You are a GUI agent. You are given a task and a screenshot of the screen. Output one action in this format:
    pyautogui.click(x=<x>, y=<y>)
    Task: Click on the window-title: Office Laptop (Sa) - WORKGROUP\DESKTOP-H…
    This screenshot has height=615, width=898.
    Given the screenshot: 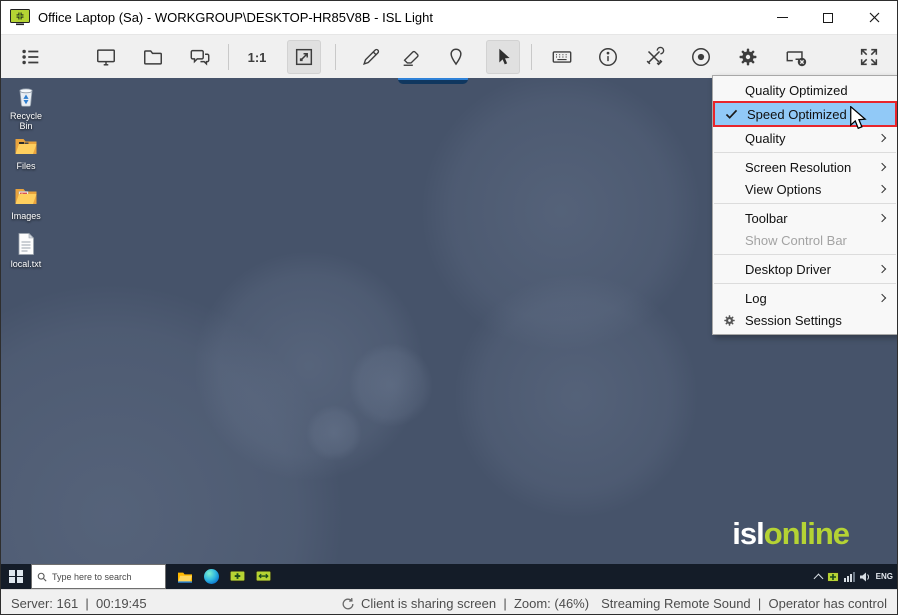 What is the action you would take?
    pyautogui.click(x=235, y=17)
    